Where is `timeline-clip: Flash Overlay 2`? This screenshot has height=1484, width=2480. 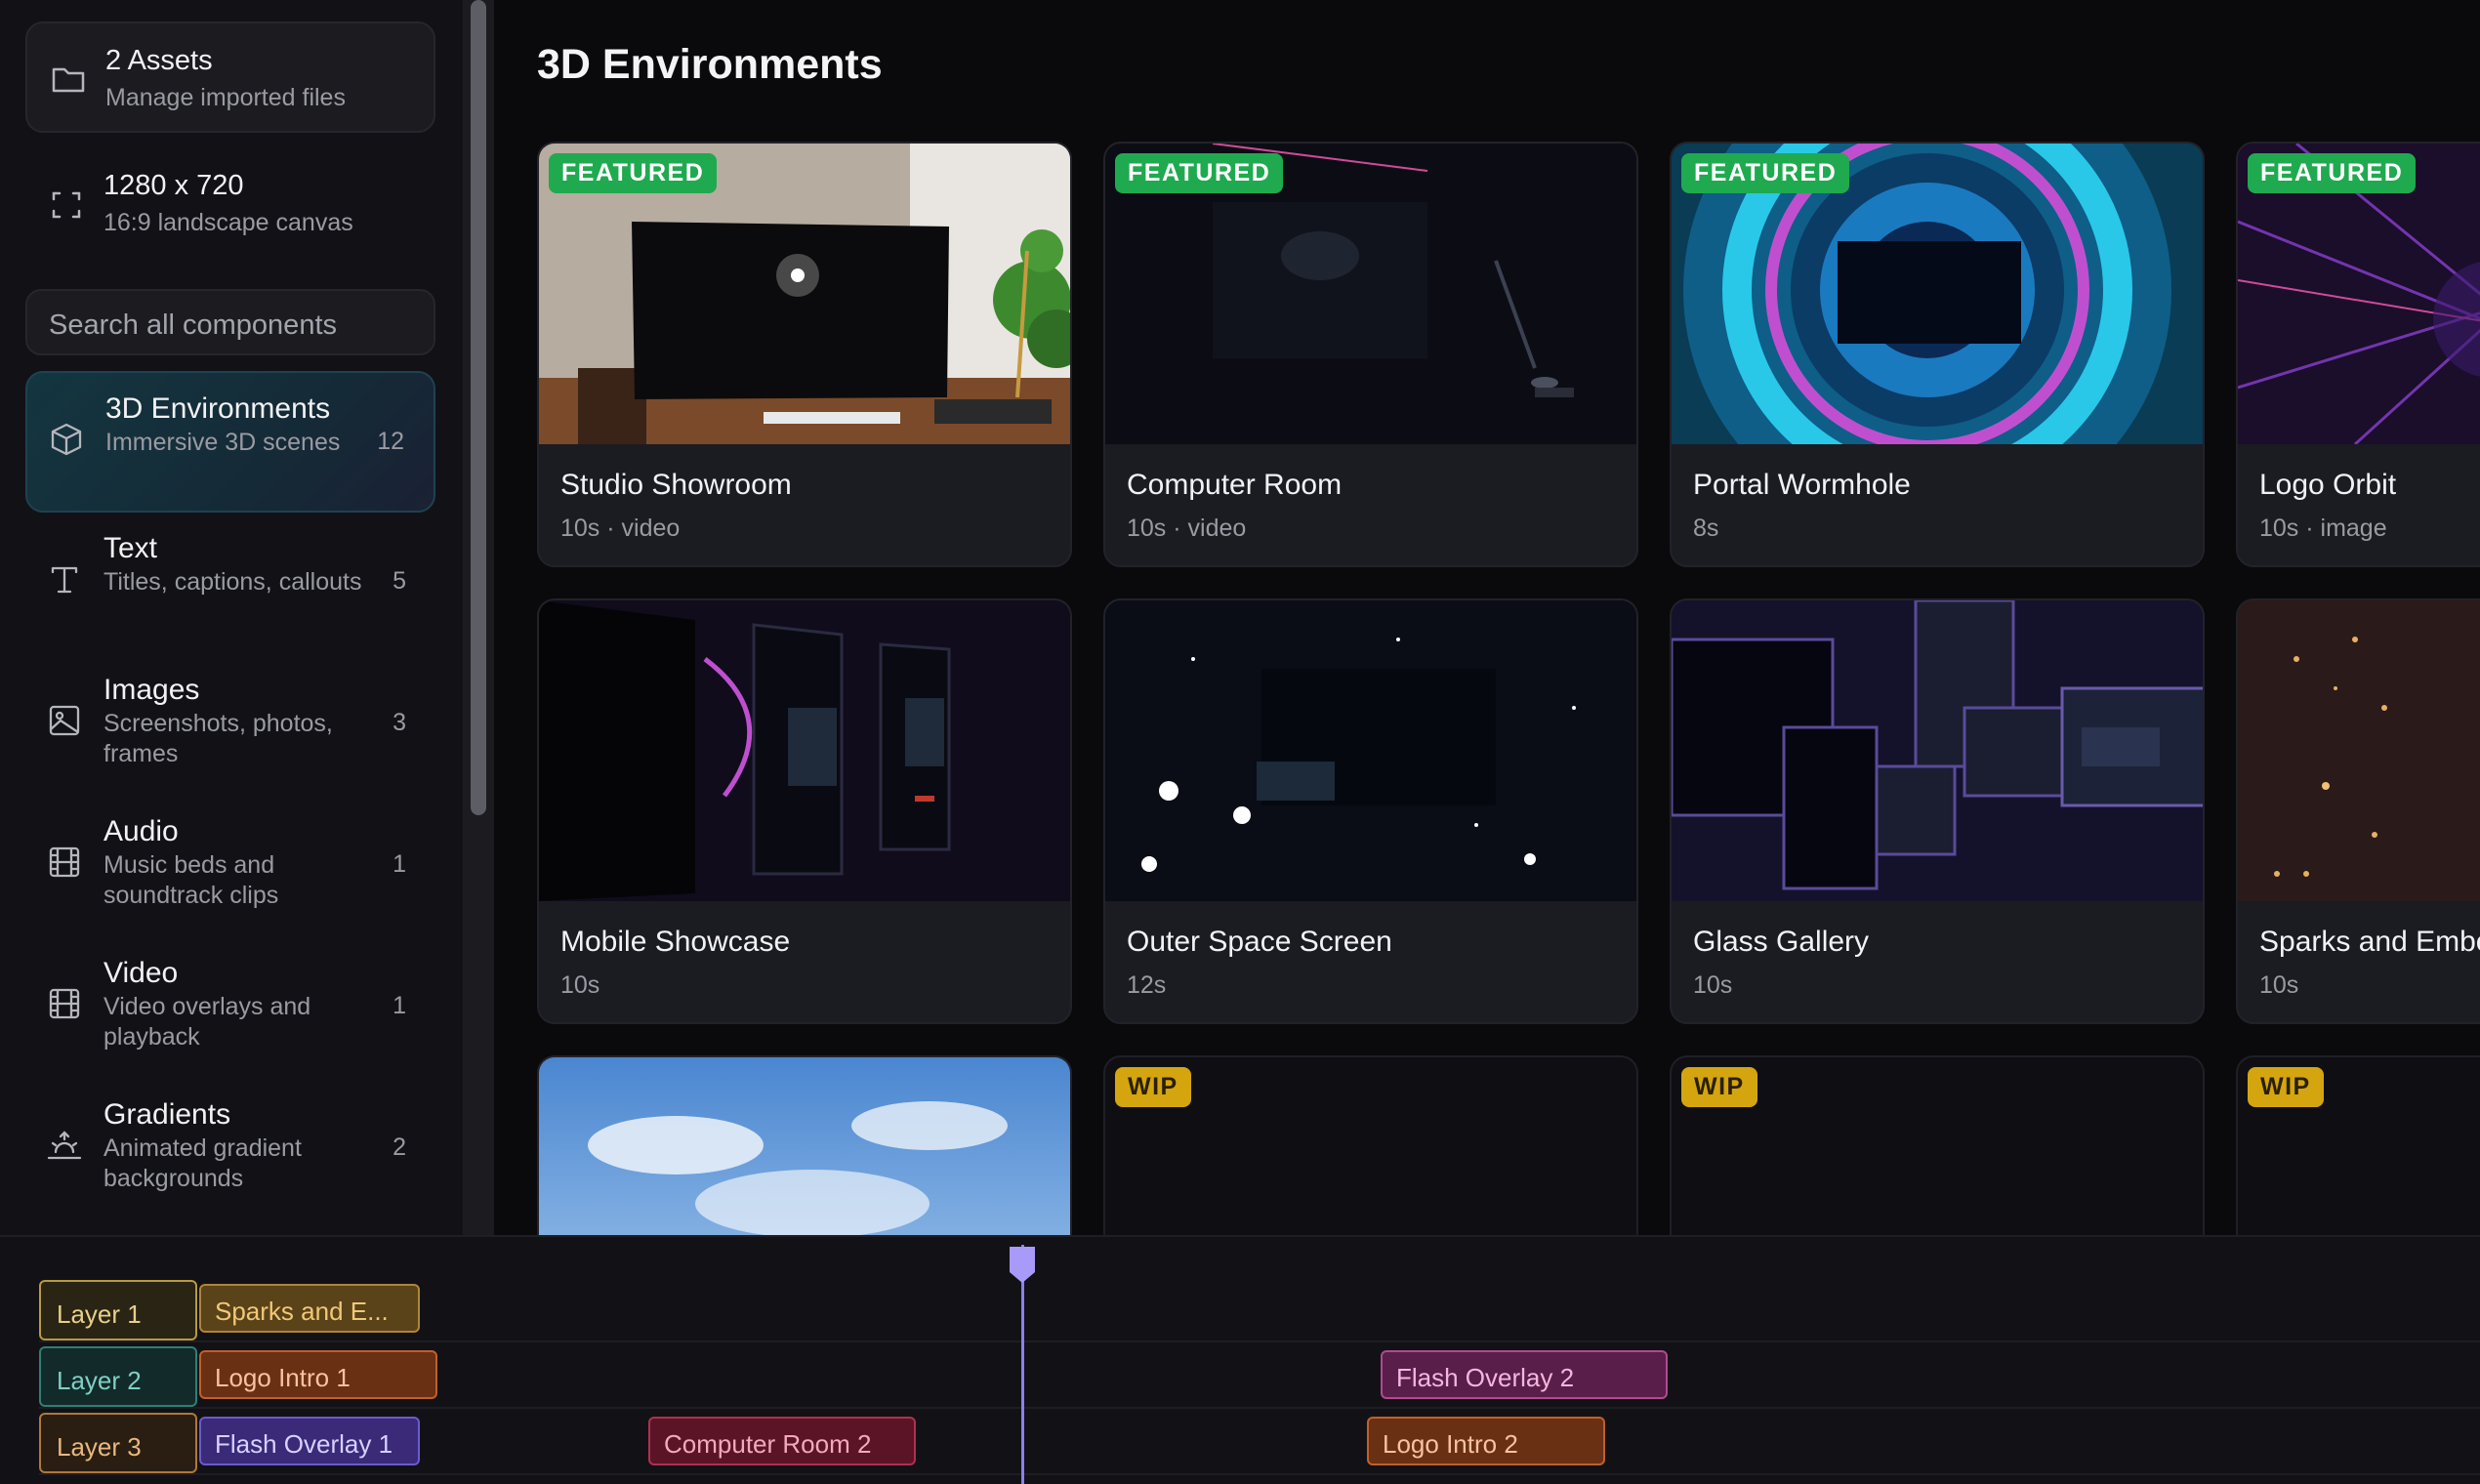 timeline-clip: Flash Overlay 2 is located at coordinates (1524, 1374).